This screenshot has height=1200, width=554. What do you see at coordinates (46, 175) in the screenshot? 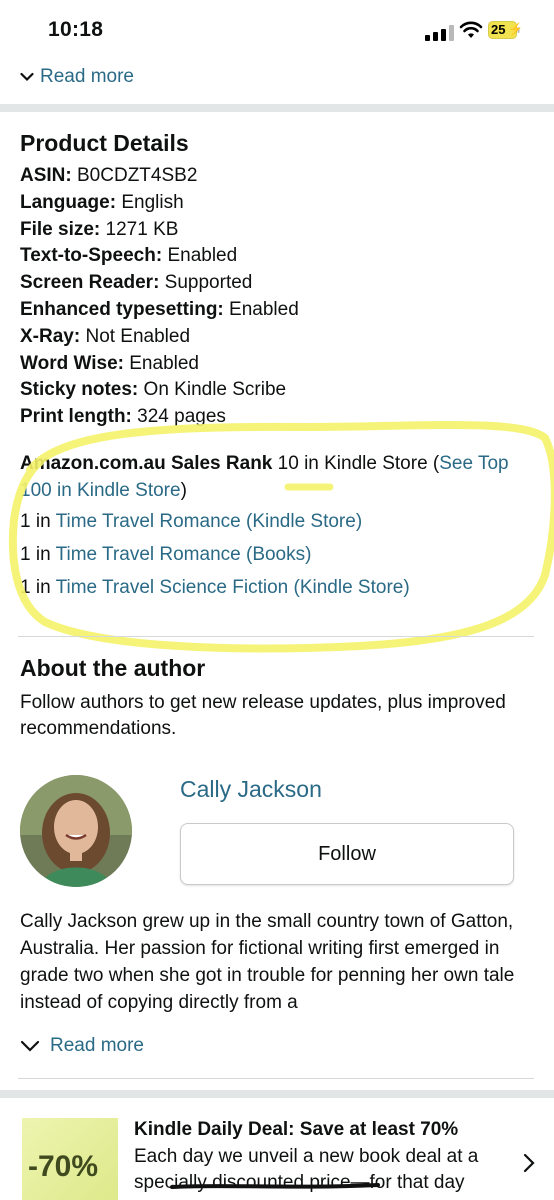
I see `detail-label: ASIN:` at bounding box center [46, 175].